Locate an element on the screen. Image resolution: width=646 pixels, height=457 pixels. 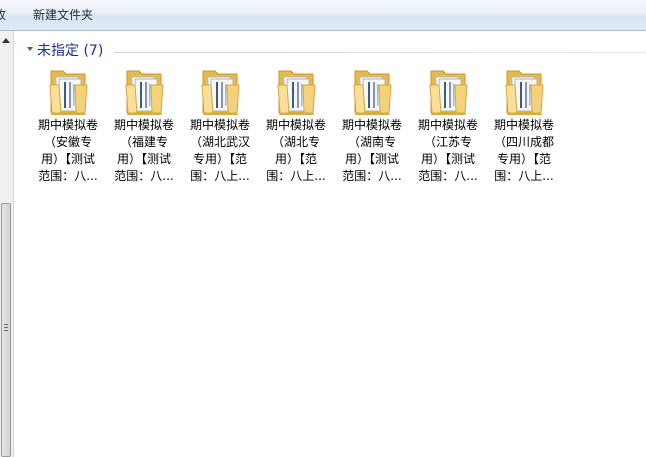
navigation-pane-scrollbar is located at coordinates (7, 244).